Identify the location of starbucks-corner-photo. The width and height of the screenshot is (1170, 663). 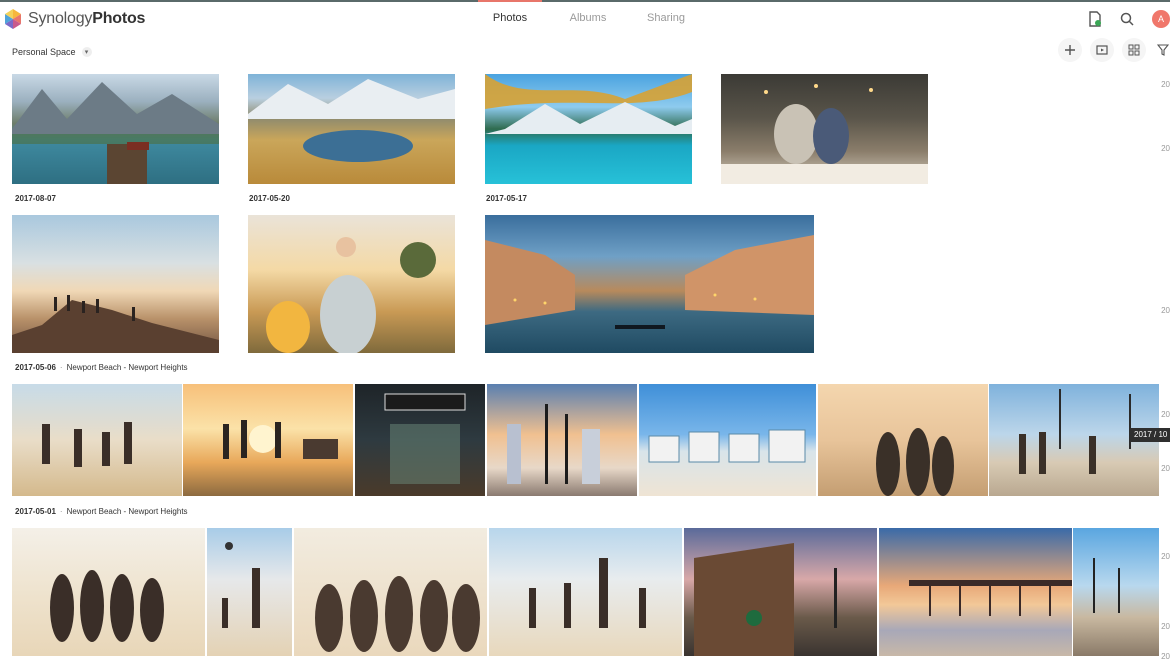
(780, 592).